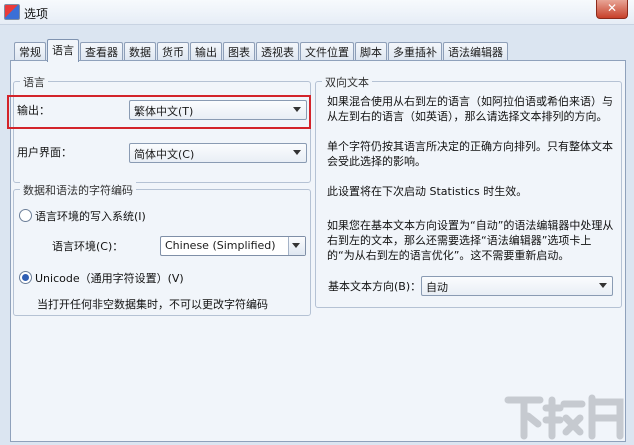 Image resolution: width=634 pixels, height=445 pixels. What do you see at coordinates (78, 190) in the screenshot?
I see `encoding-group-title: 数据和语法的字符编码` at bounding box center [78, 190].